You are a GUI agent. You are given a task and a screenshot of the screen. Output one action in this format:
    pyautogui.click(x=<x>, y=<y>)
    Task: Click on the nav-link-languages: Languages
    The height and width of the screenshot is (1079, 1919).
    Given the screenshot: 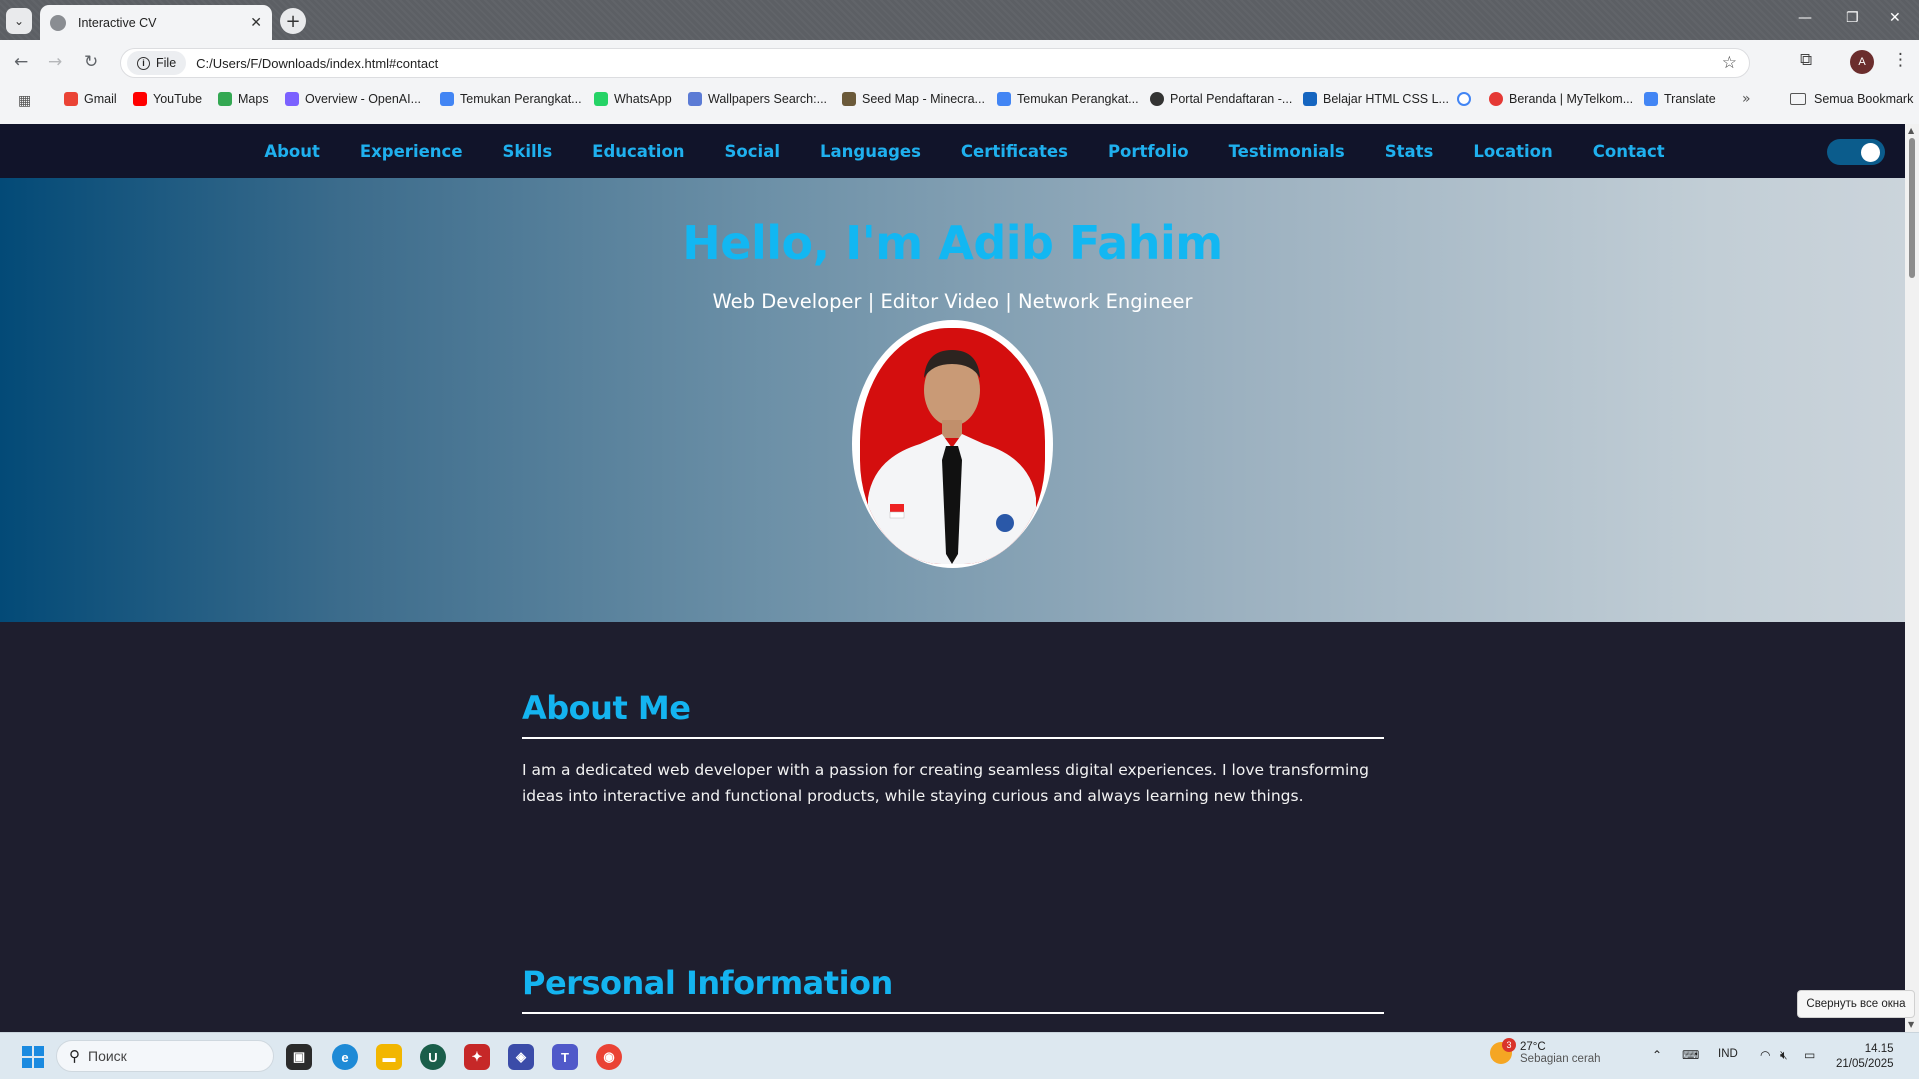 What is the action you would take?
    pyautogui.click(x=870, y=151)
    